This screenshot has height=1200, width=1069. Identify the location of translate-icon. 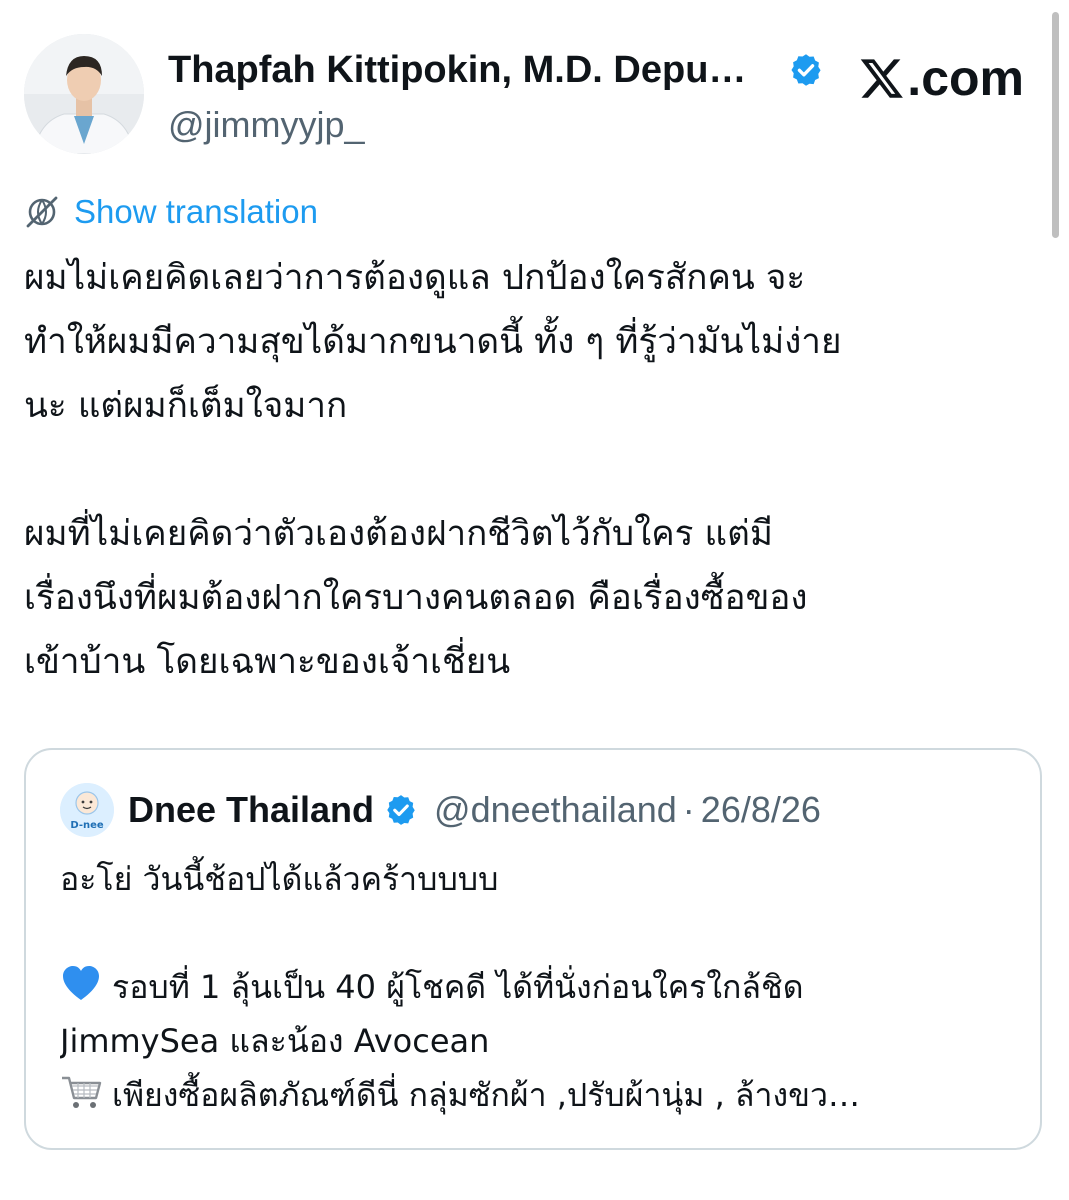
(42, 212).